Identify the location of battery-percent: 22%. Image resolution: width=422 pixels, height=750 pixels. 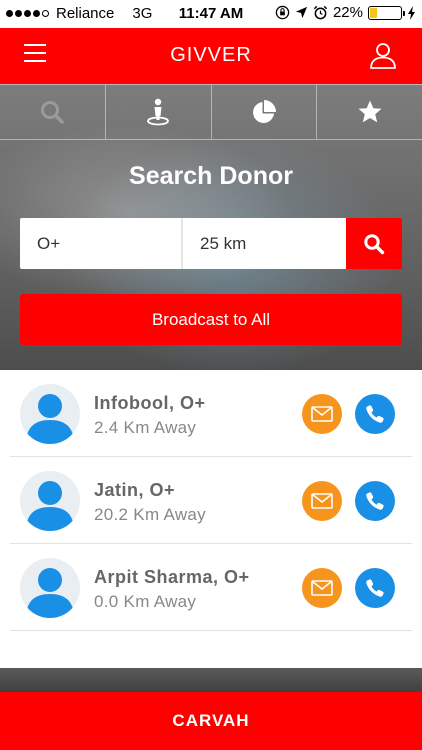
(347, 12).